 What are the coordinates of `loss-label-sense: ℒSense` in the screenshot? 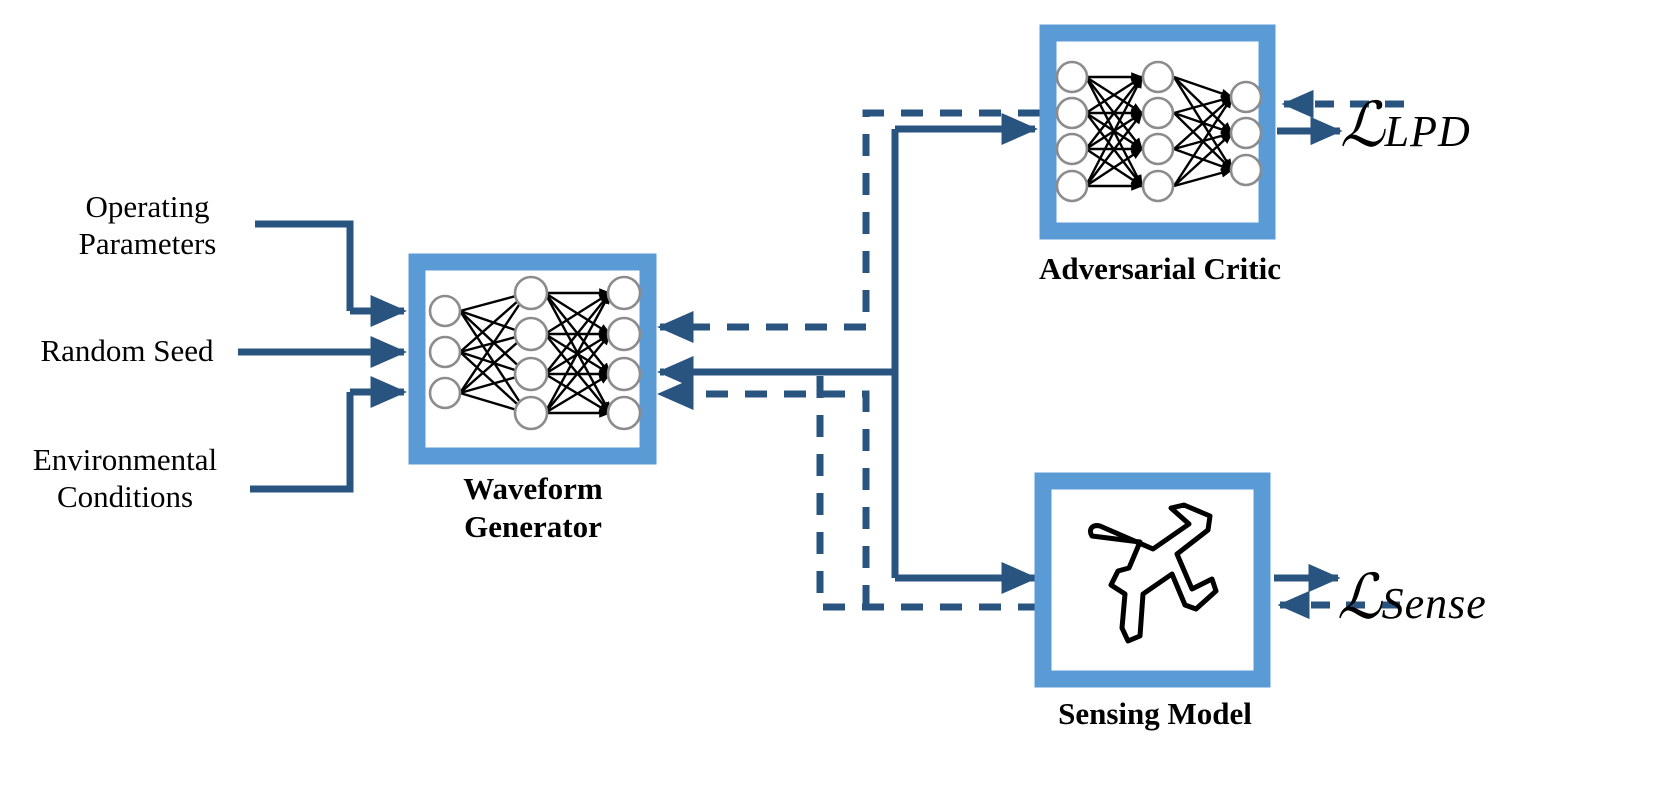 It's located at (1412, 597).